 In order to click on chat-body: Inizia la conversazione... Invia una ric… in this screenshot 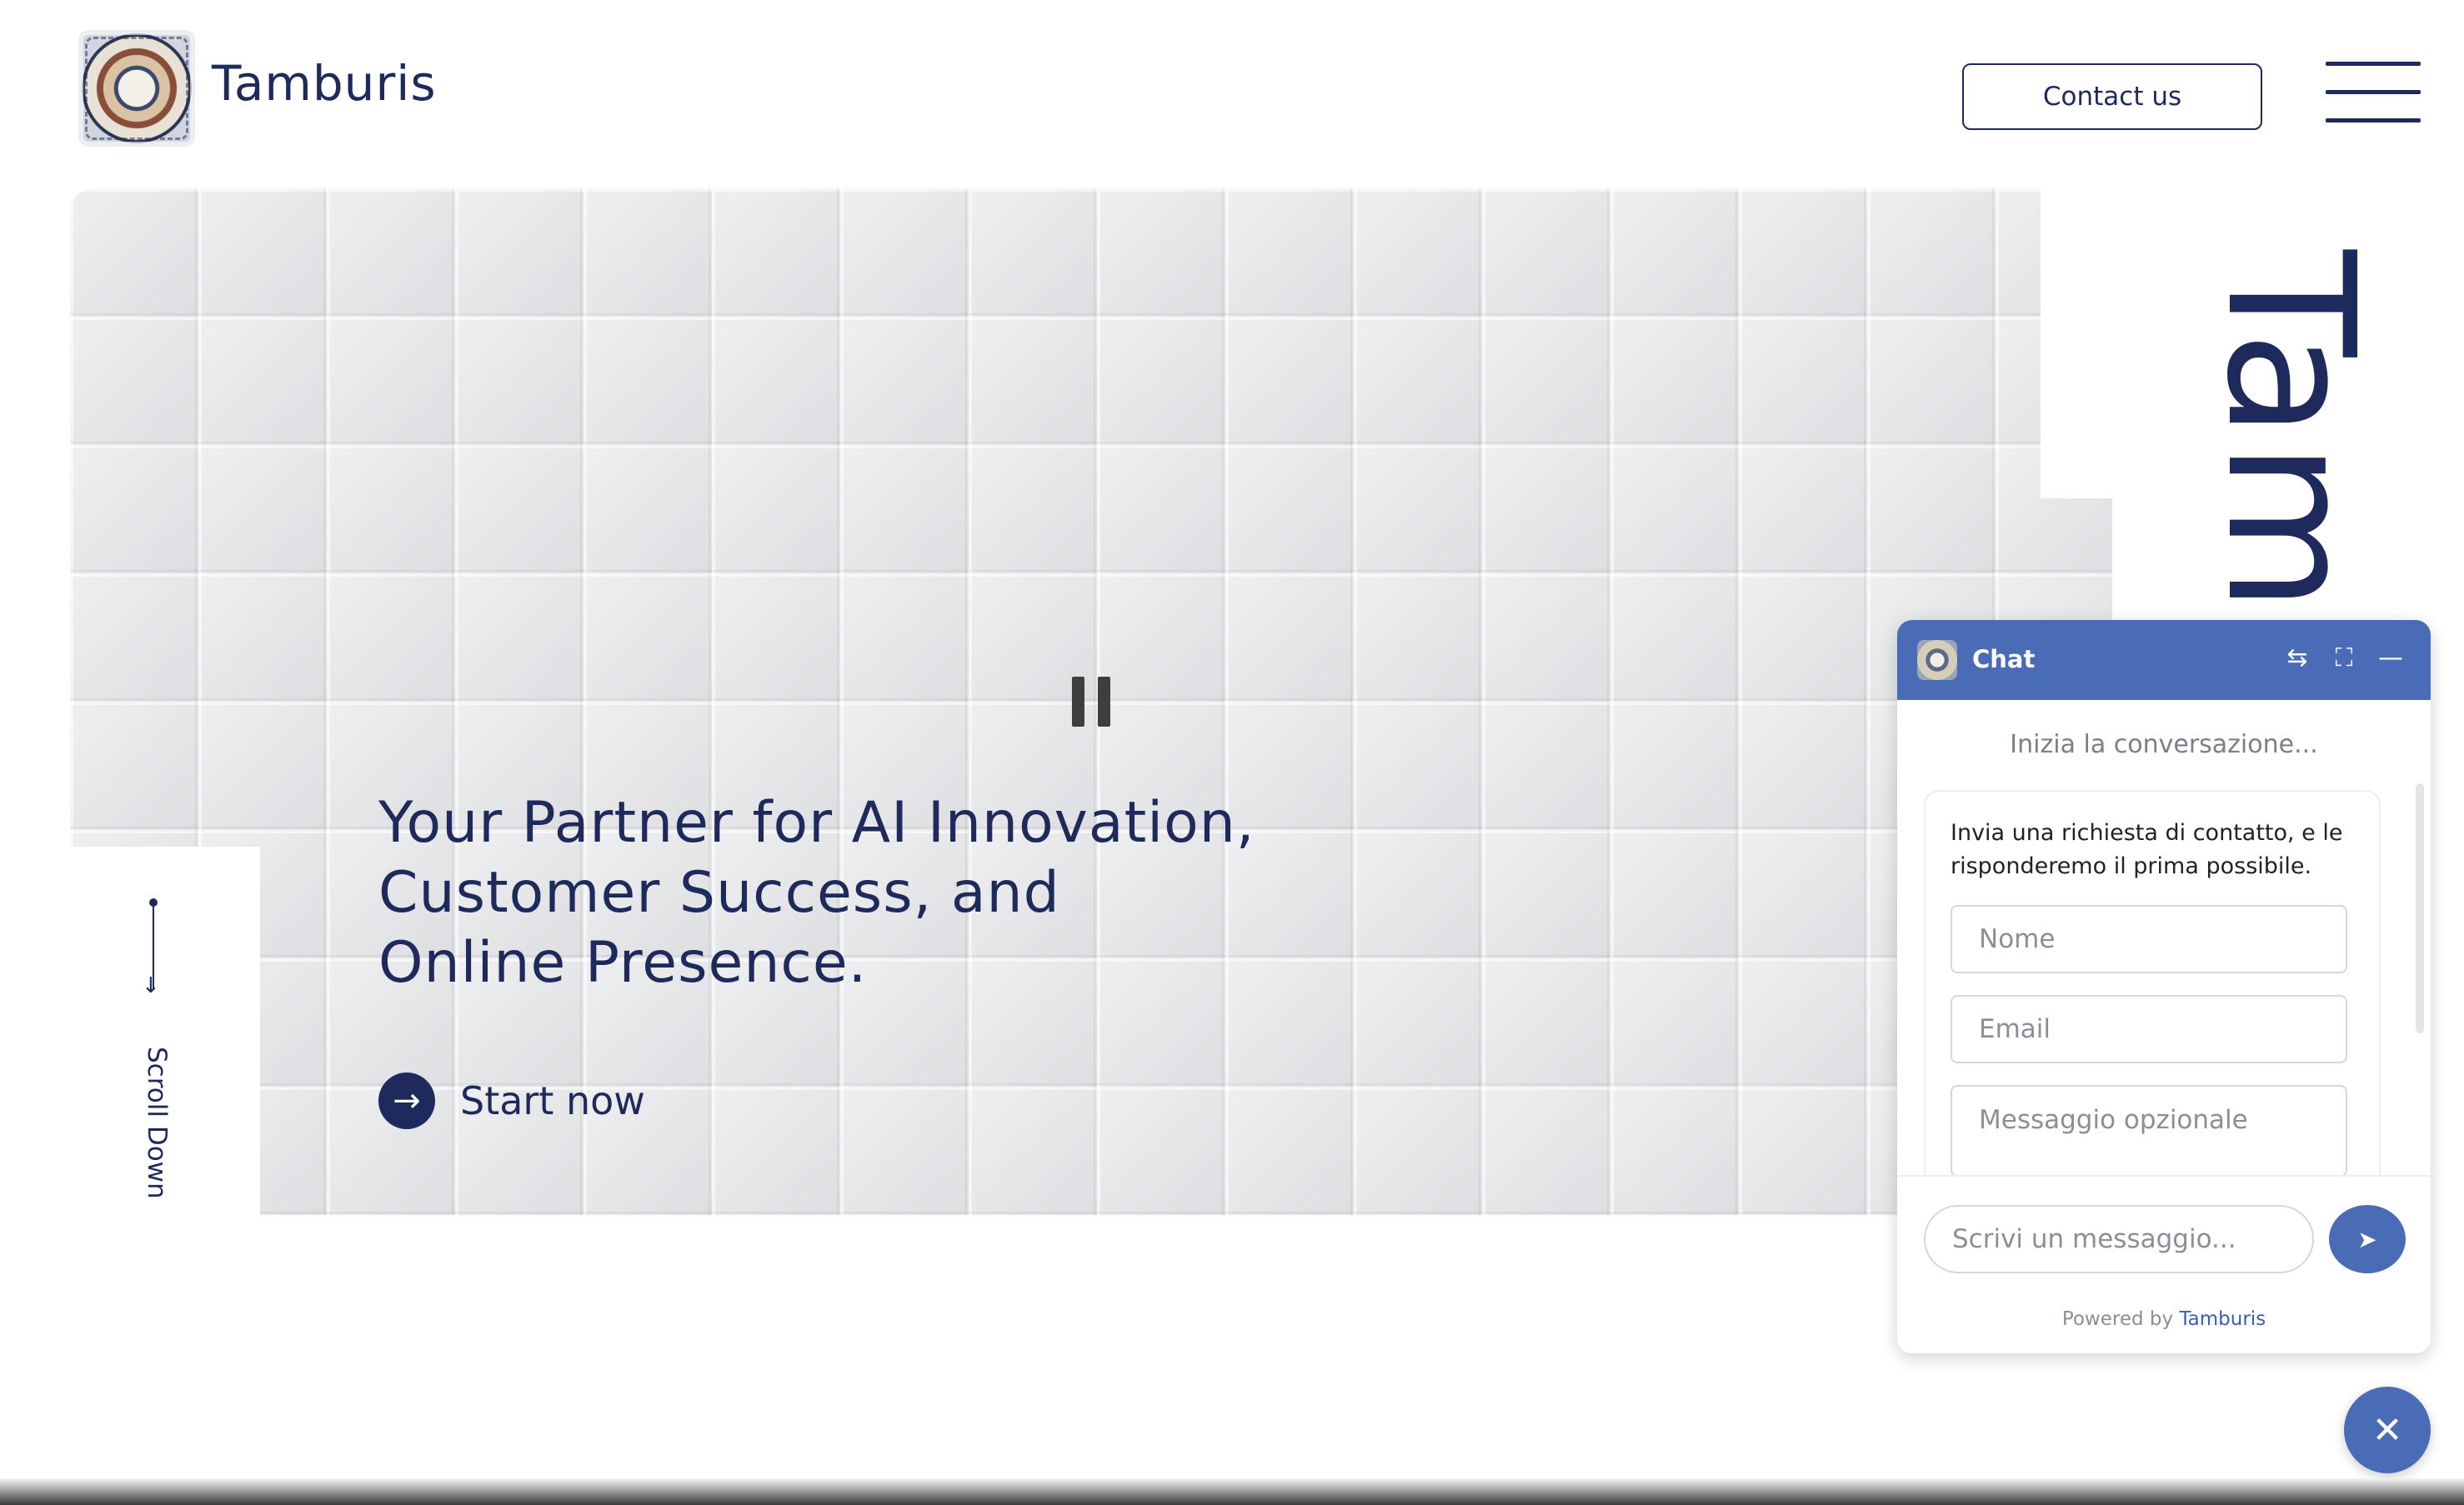, I will do `click(2164, 937)`.